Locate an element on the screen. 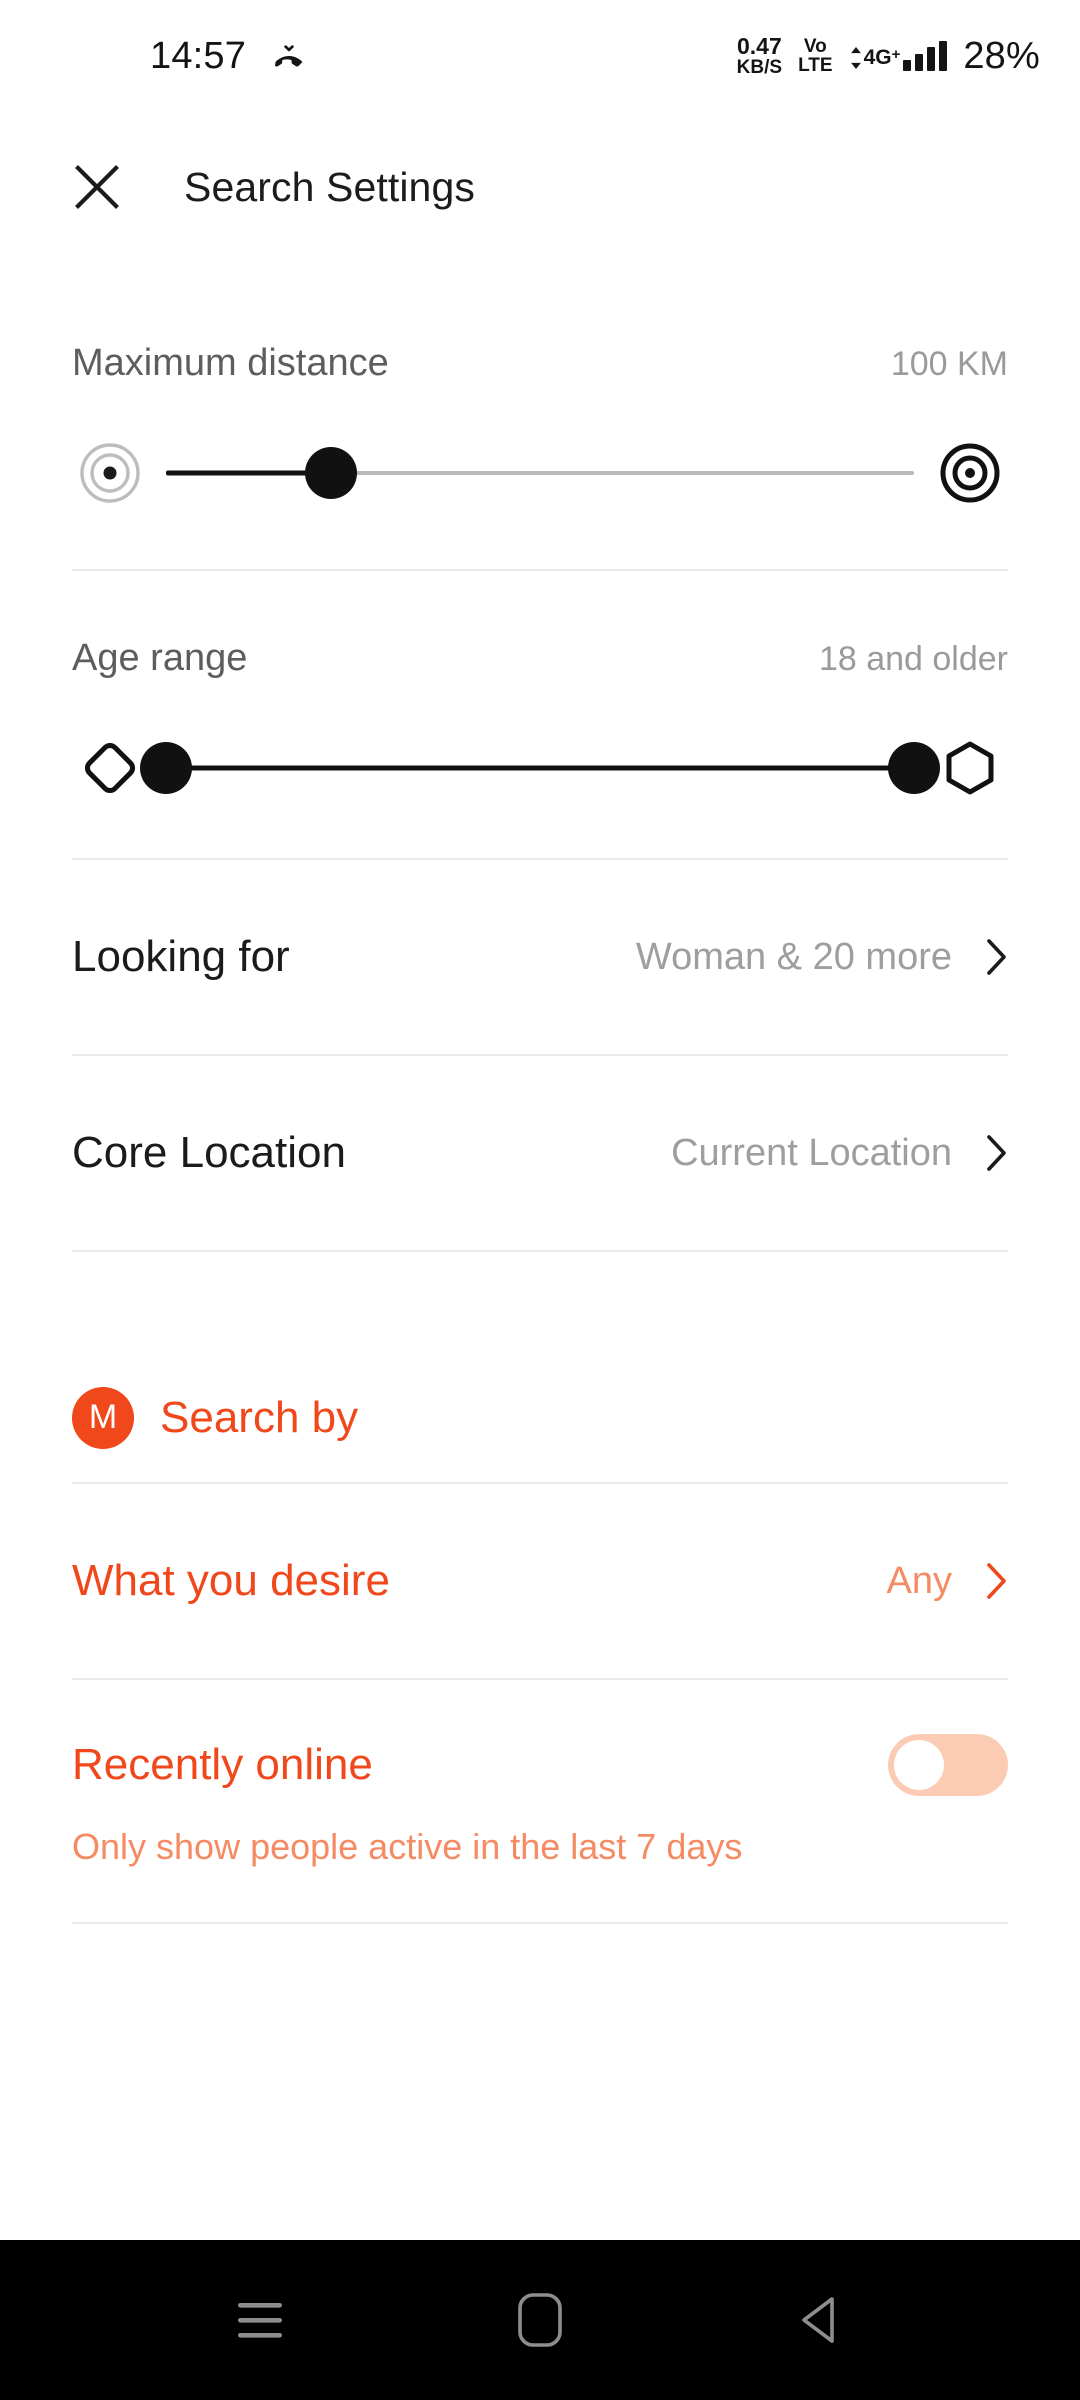 The height and width of the screenshot is (2400, 1080). missed-call-icon is located at coordinates (289, 56).